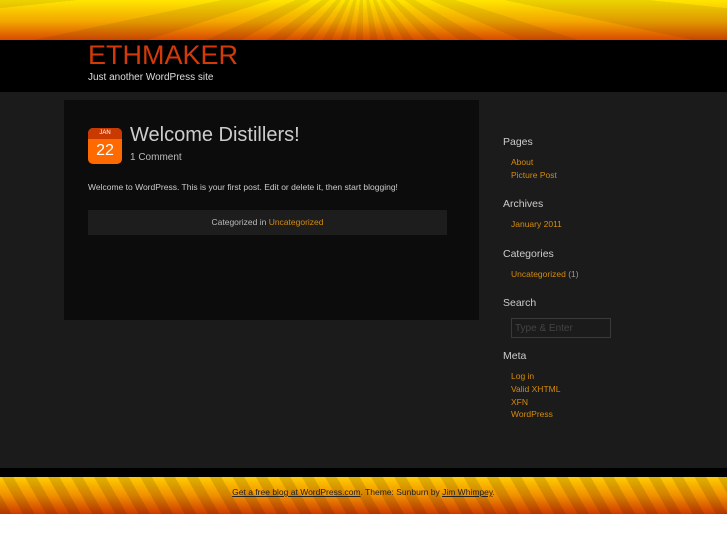 Image resolution: width=727 pixels, height=545 pixels. Describe the element at coordinates (520, 303) in the screenshot. I see `search-heading: Search` at that location.